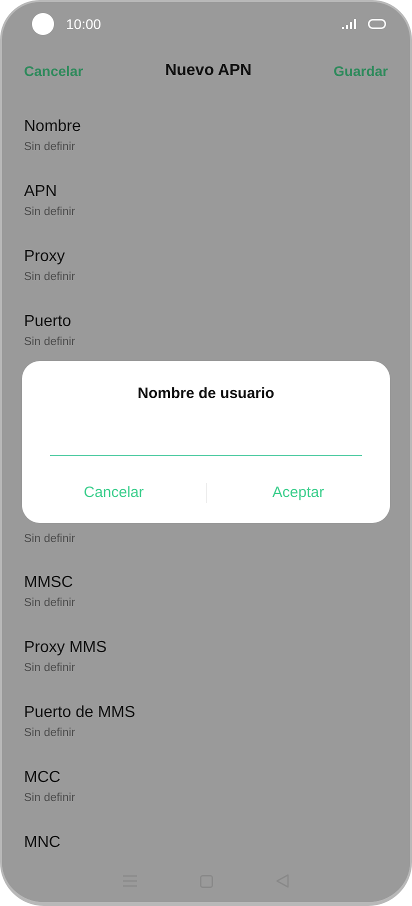  What do you see at coordinates (43, 24) in the screenshot?
I see `camera-cutout-icon` at bounding box center [43, 24].